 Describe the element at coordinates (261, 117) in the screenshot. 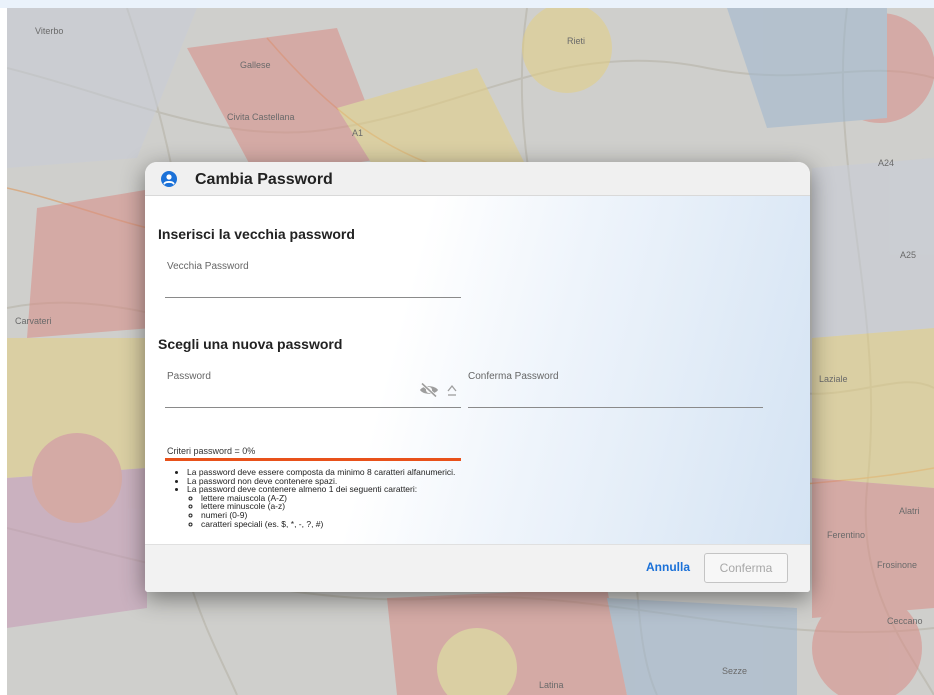

I see `map-label: Civita Castellana` at that location.